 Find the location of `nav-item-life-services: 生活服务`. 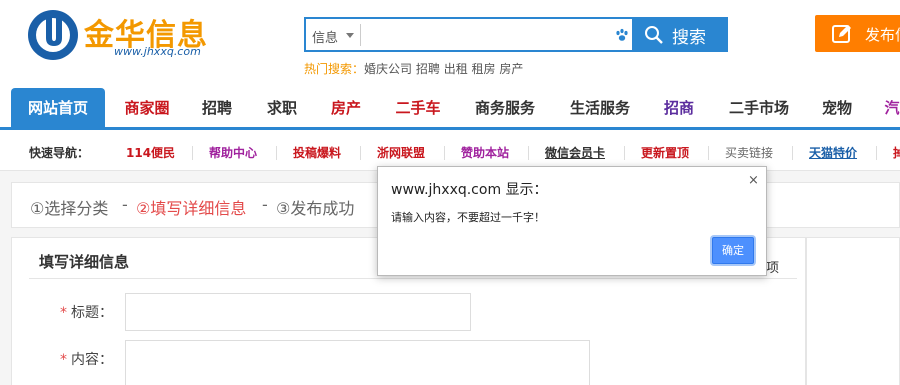

nav-item-life-services: 生活服务 is located at coordinates (600, 107).